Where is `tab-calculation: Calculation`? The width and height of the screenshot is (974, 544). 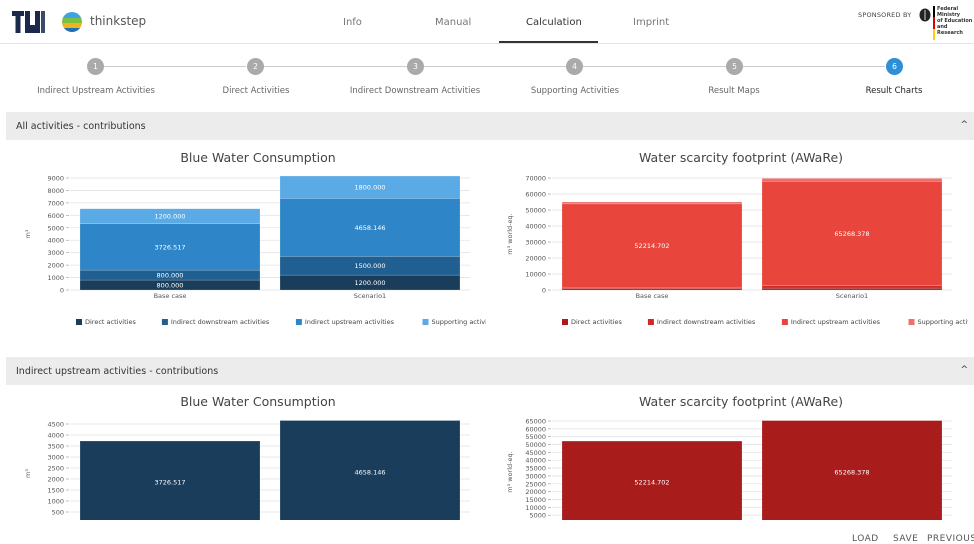 tab-calculation: Calculation is located at coordinates (554, 22).